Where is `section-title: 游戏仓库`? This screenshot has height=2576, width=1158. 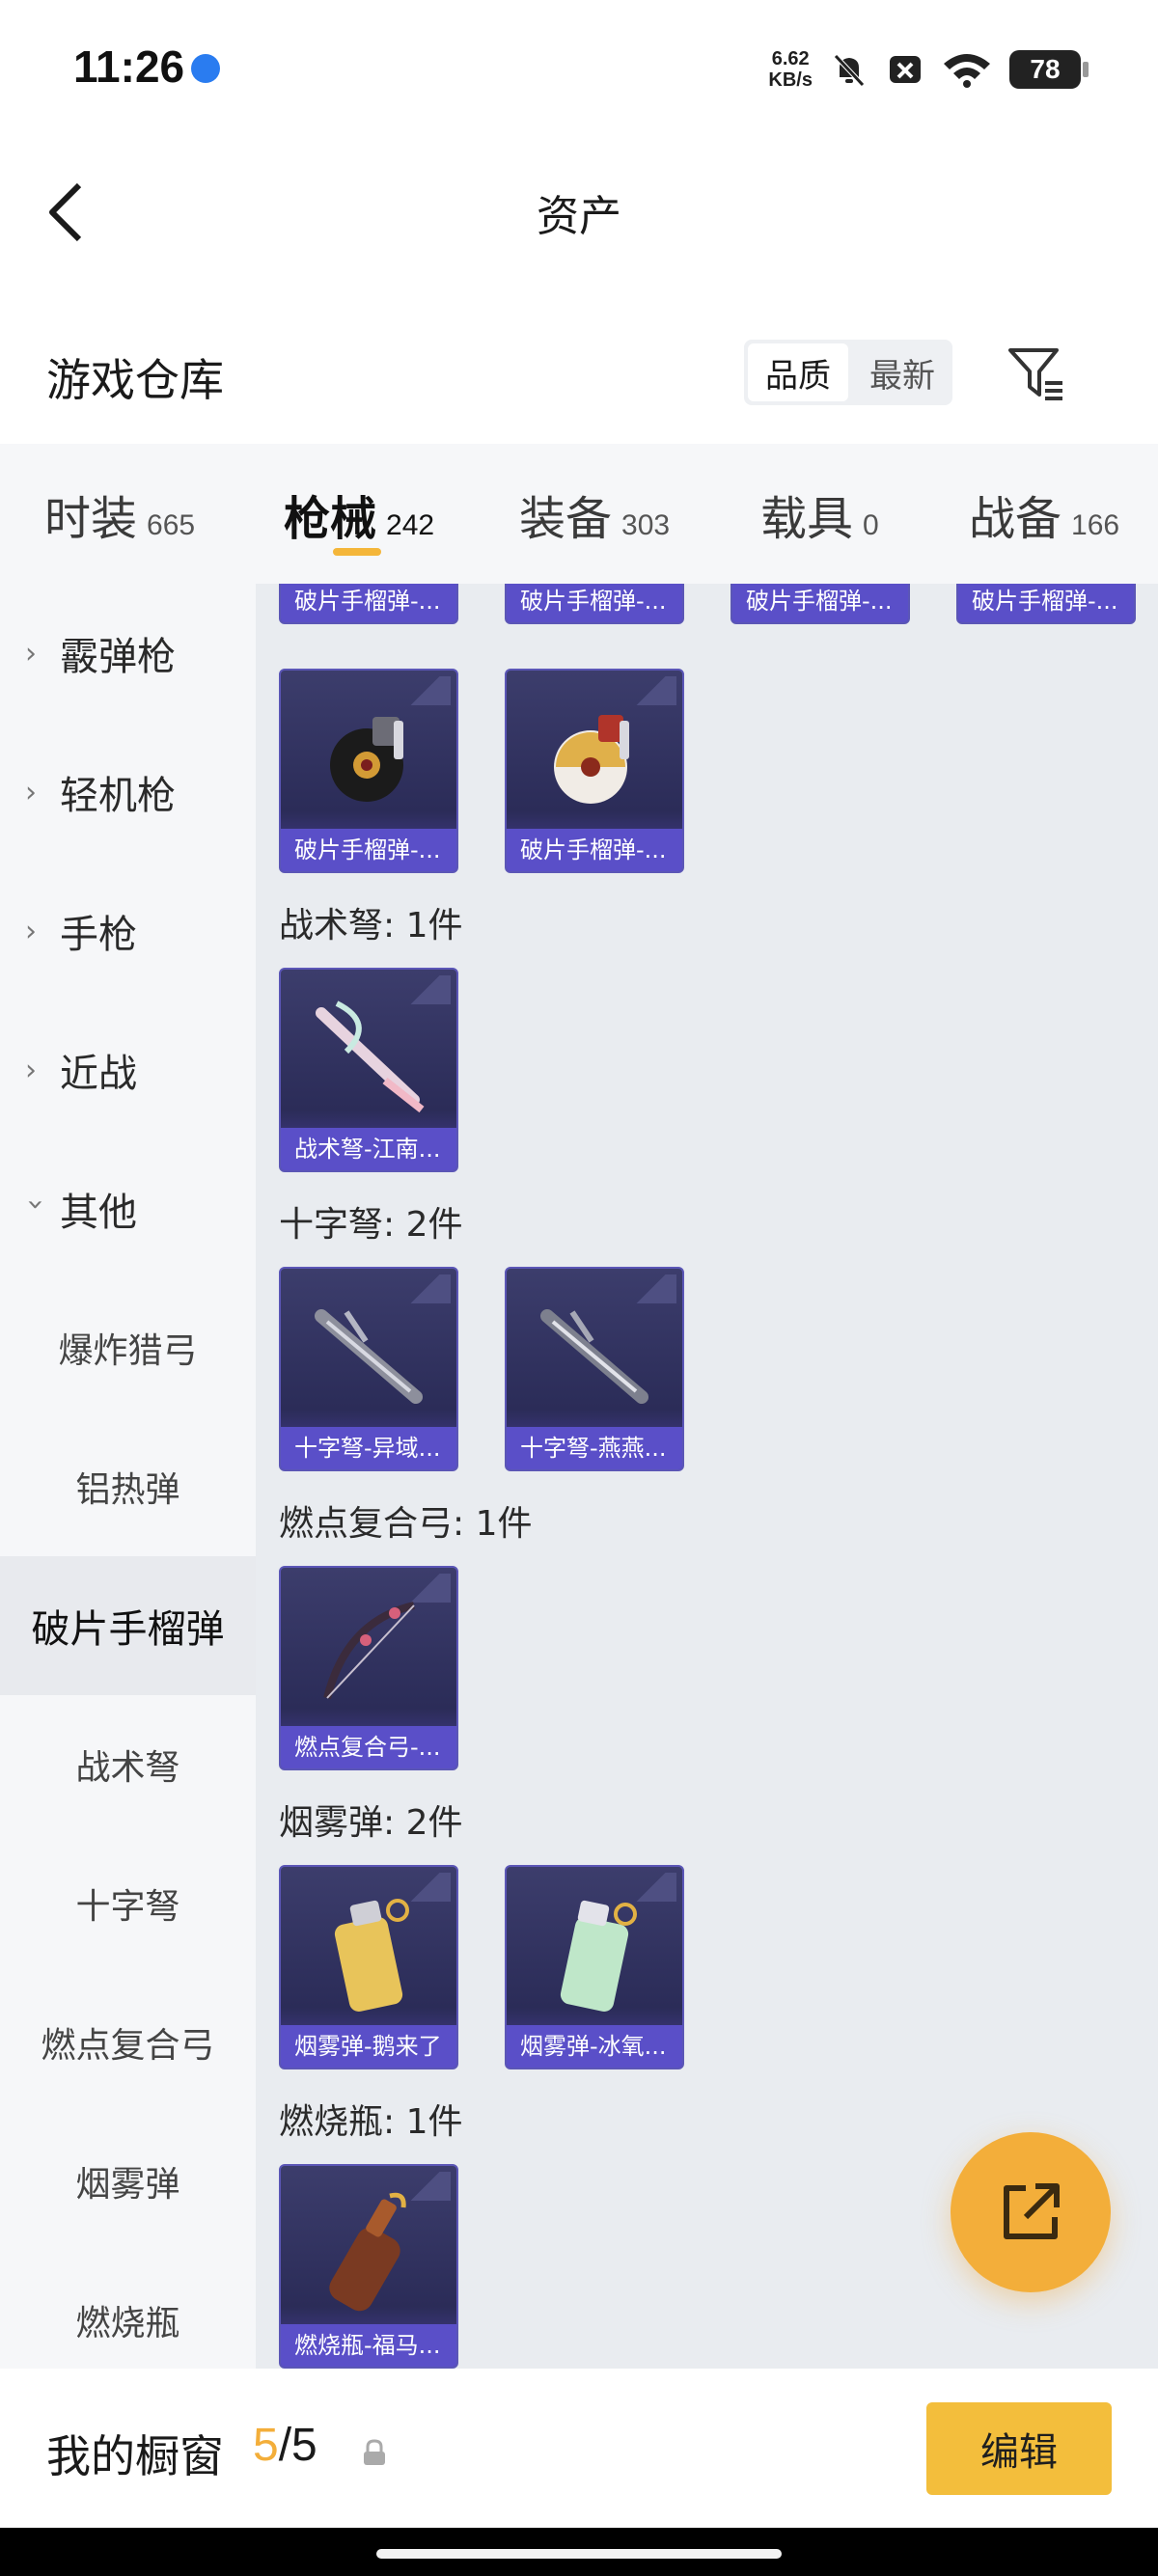
section-title: 游戏仓库 is located at coordinates (135, 380).